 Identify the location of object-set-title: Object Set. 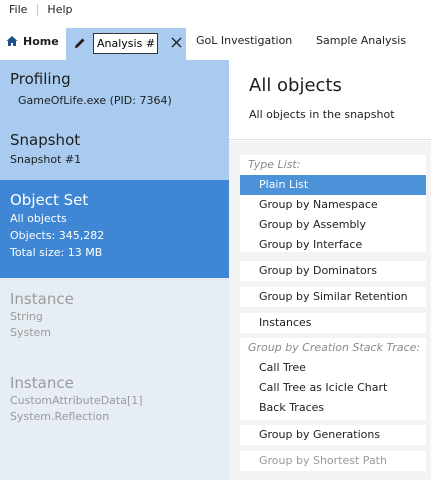
(49, 200).